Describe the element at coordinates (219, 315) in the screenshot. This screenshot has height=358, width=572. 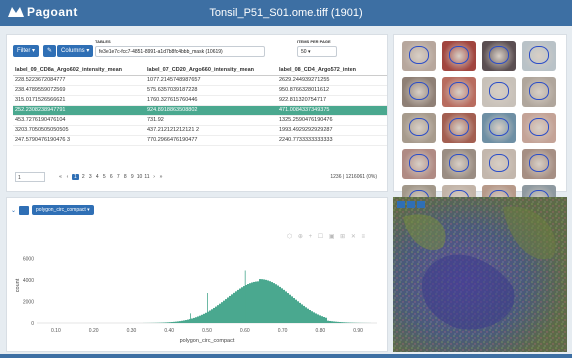
I see `histogram-spike` at that location.